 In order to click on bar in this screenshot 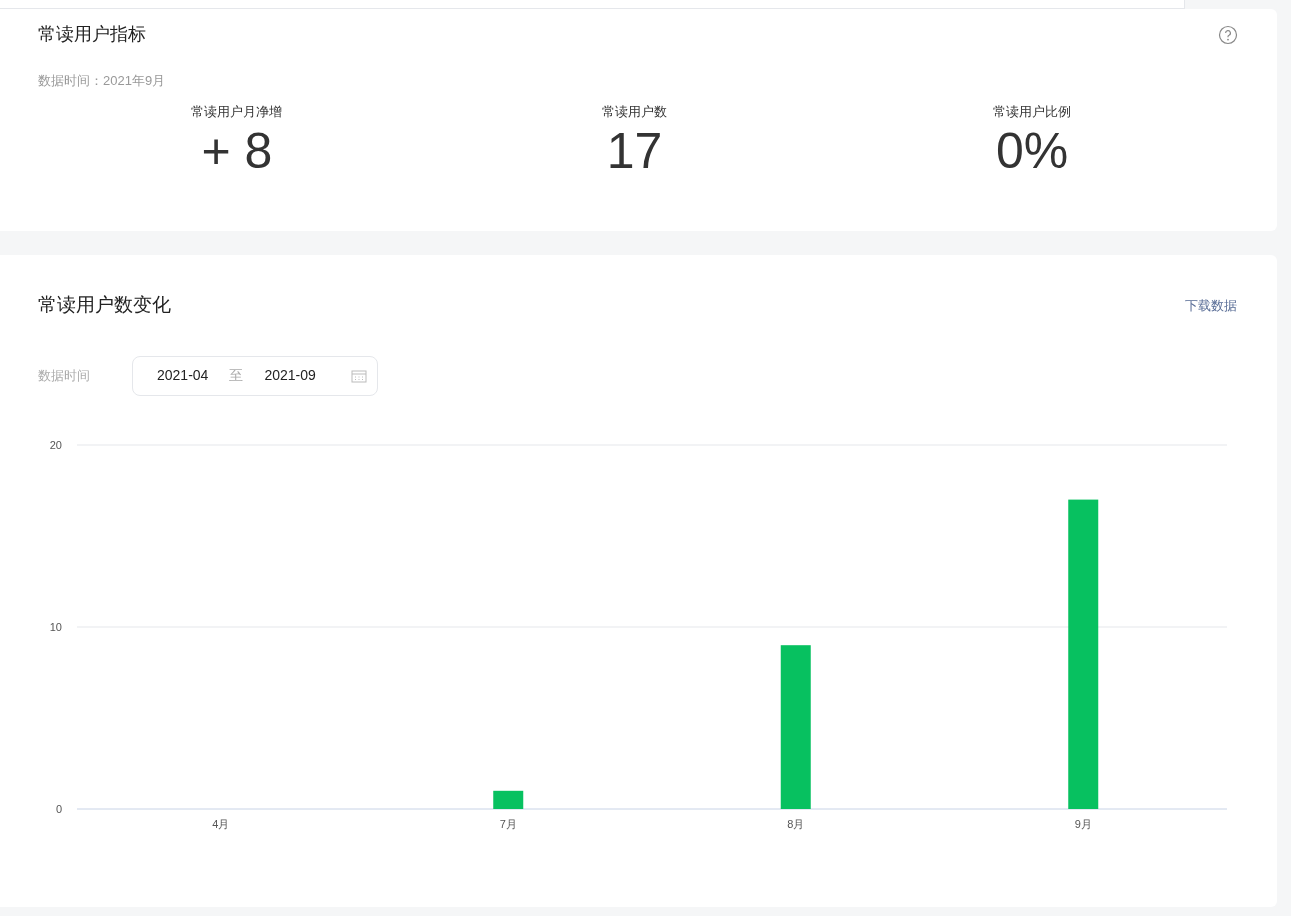, I will do `click(508, 799)`.